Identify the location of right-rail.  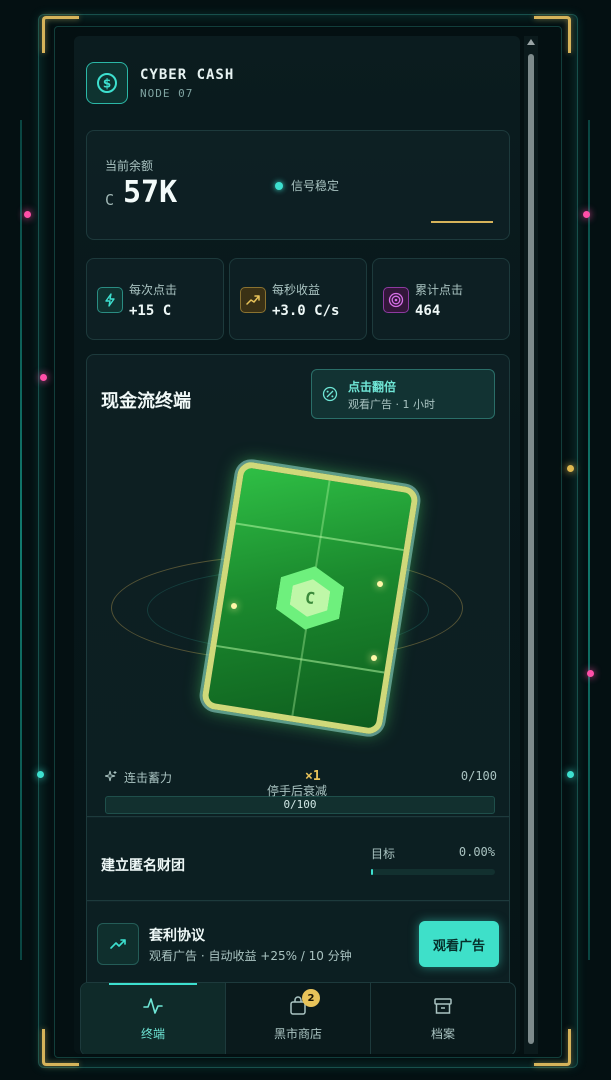
(589, 540).